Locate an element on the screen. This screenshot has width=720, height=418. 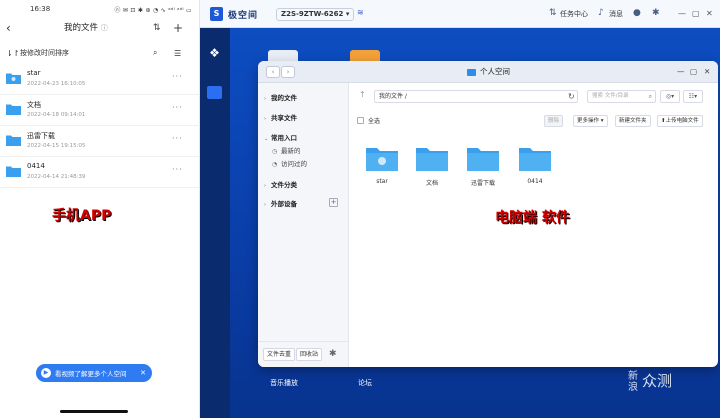
sidebar-item-label: 访问过的 is located at coordinates (294, 164).